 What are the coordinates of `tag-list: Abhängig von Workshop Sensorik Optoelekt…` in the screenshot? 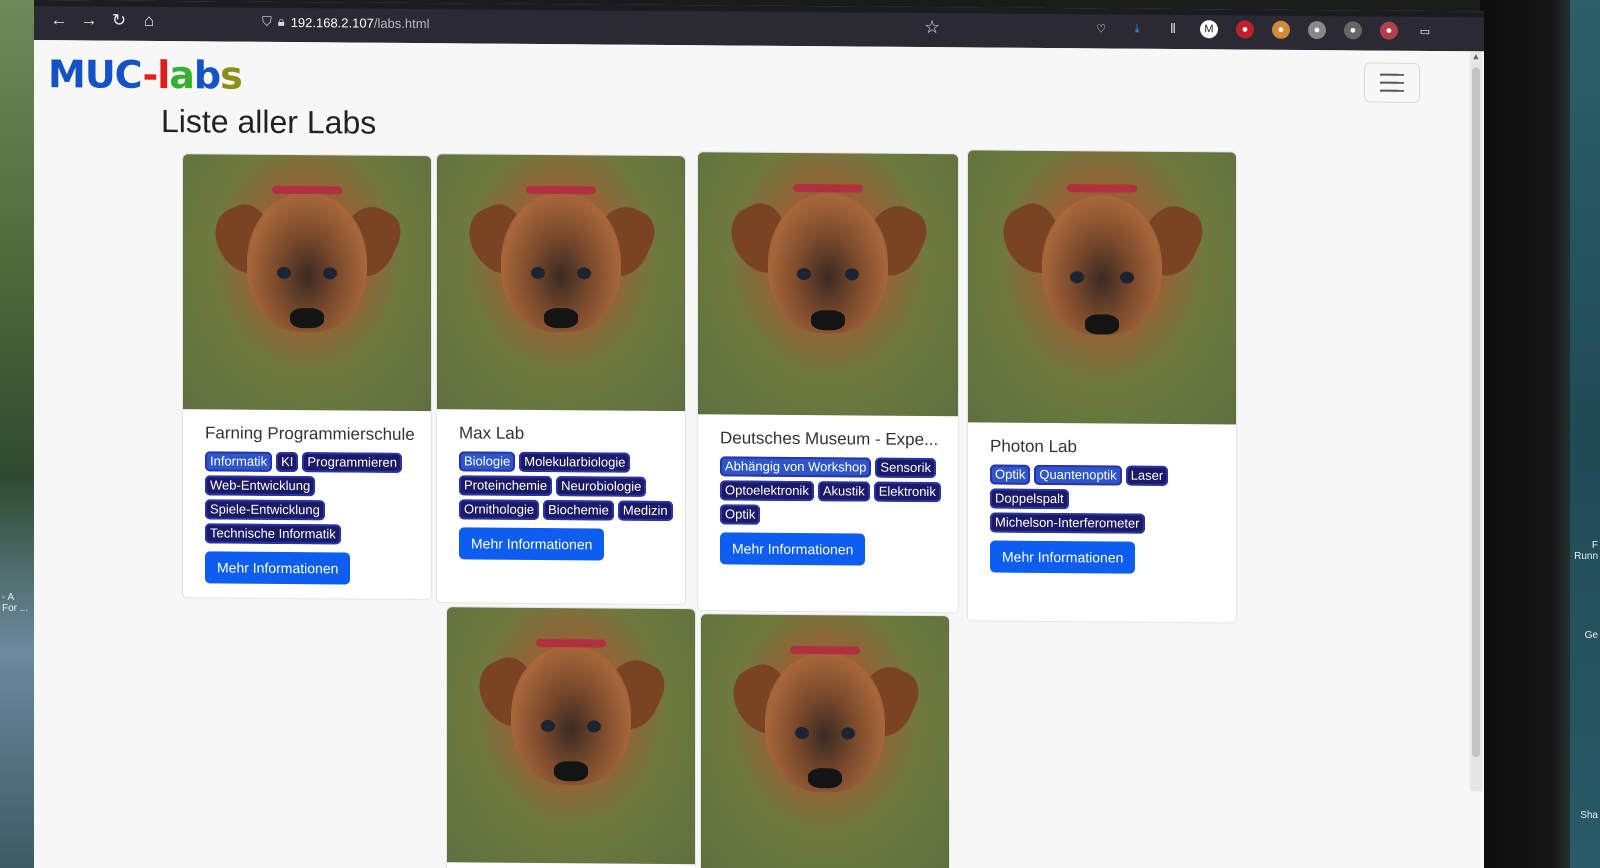 It's located at (833, 491).